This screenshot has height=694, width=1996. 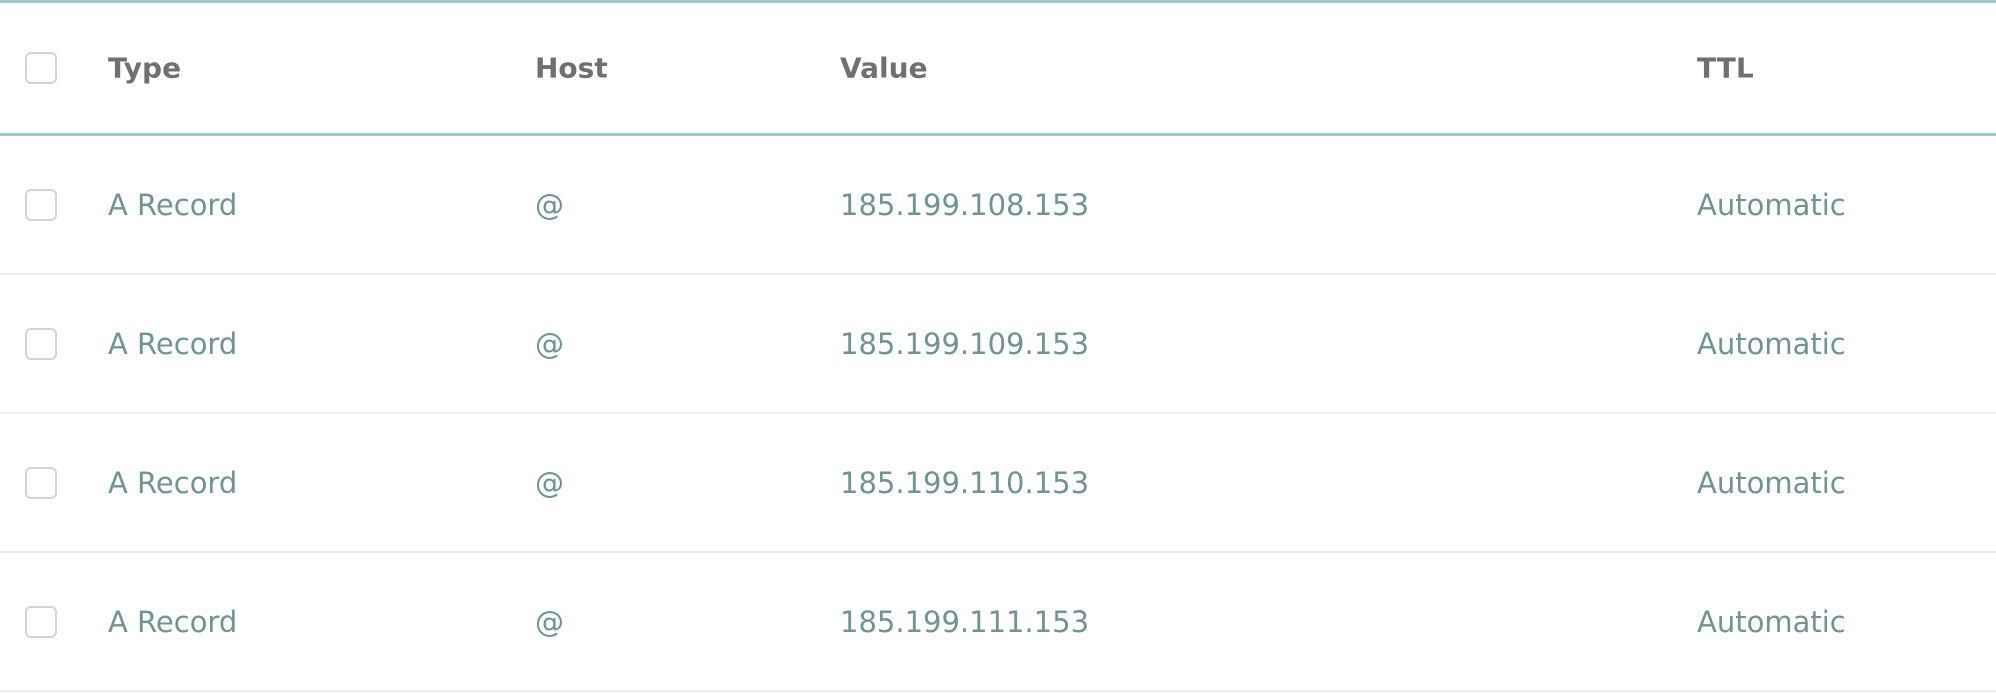 What do you see at coordinates (144, 68) in the screenshot?
I see `column-header-type: Type` at bounding box center [144, 68].